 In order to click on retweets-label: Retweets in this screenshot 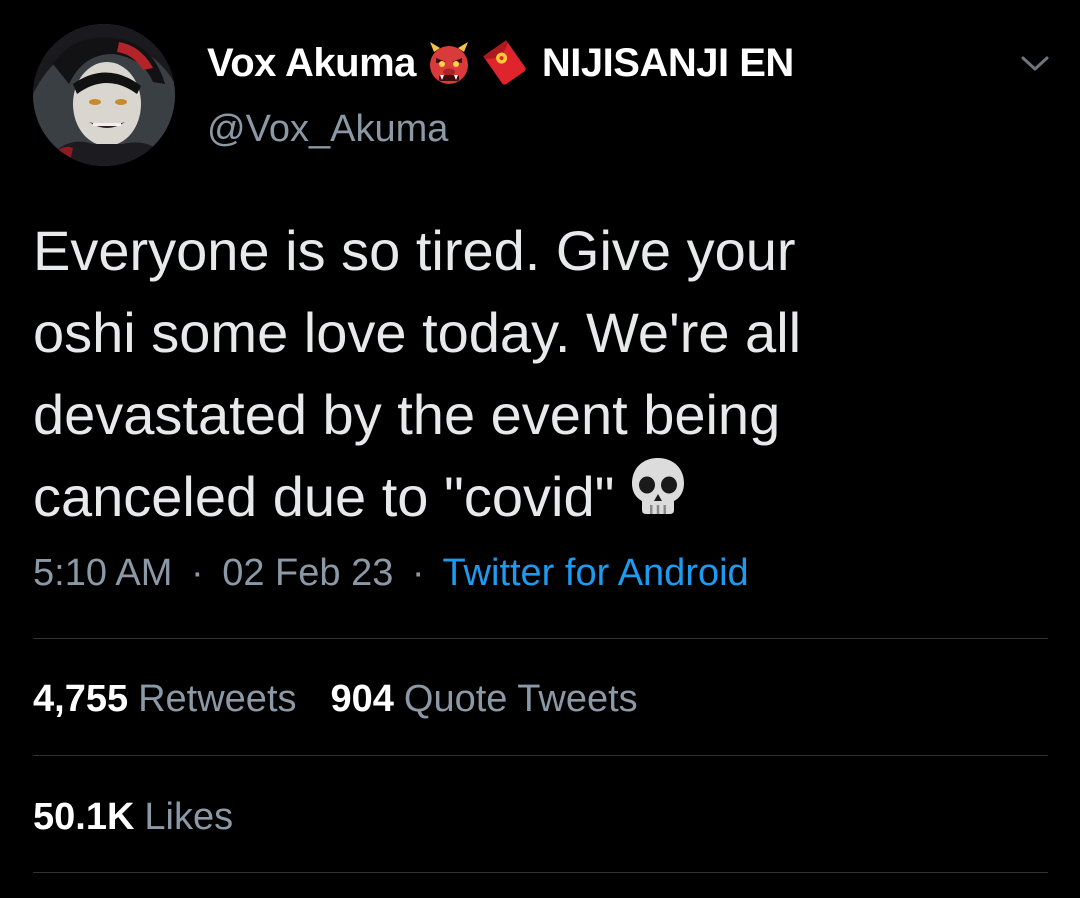, I will do `click(217, 699)`.